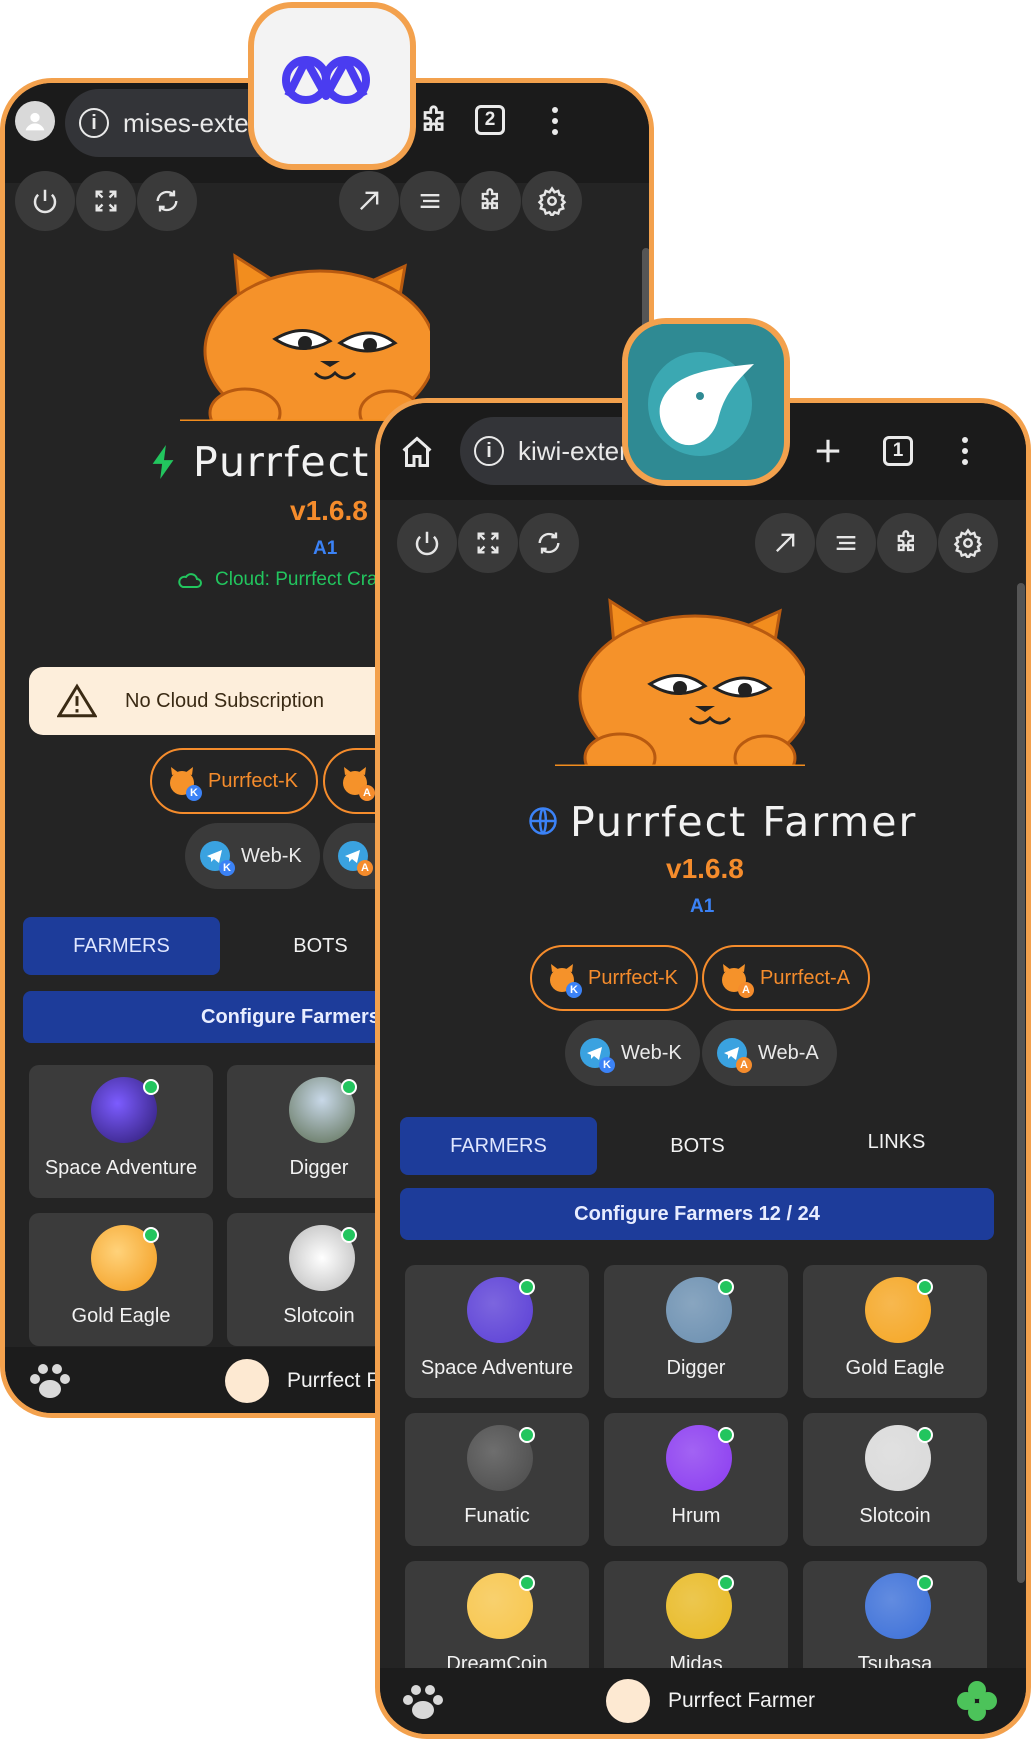 This screenshot has height=1739, width=1031. What do you see at coordinates (193, 122) in the screenshot?
I see `url-text-left: mises-exten` at bounding box center [193, 122].